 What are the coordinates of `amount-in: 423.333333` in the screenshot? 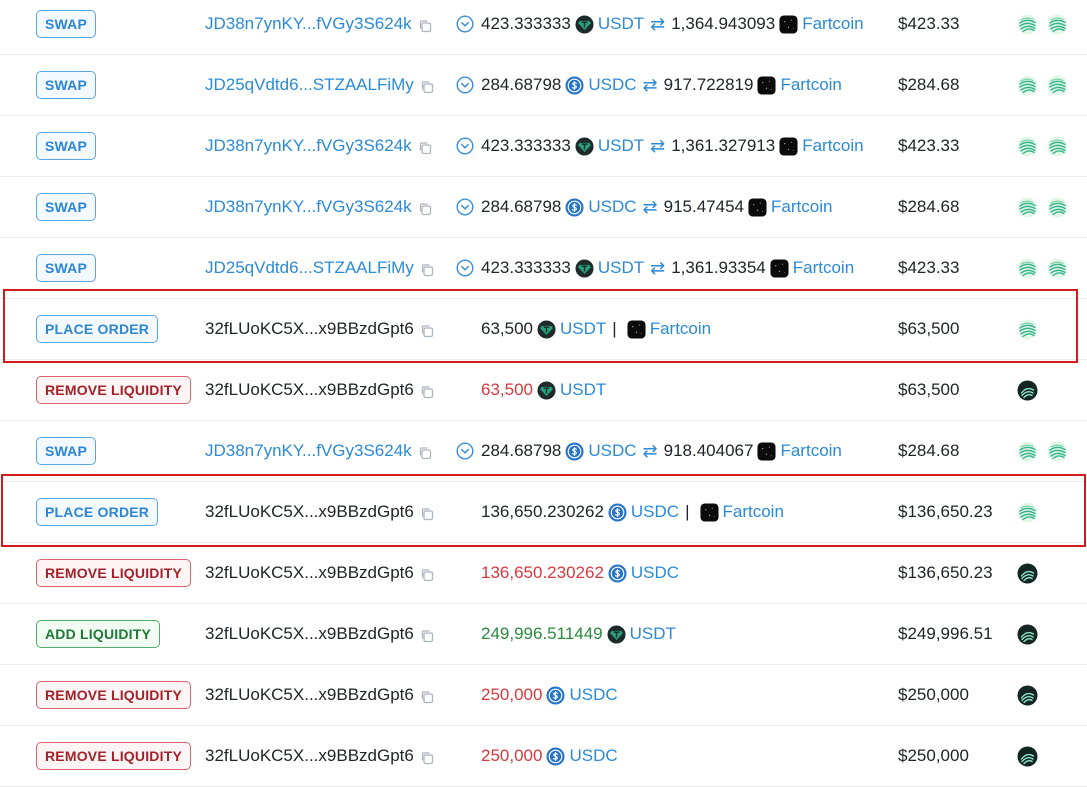 It's located at (526, 267).